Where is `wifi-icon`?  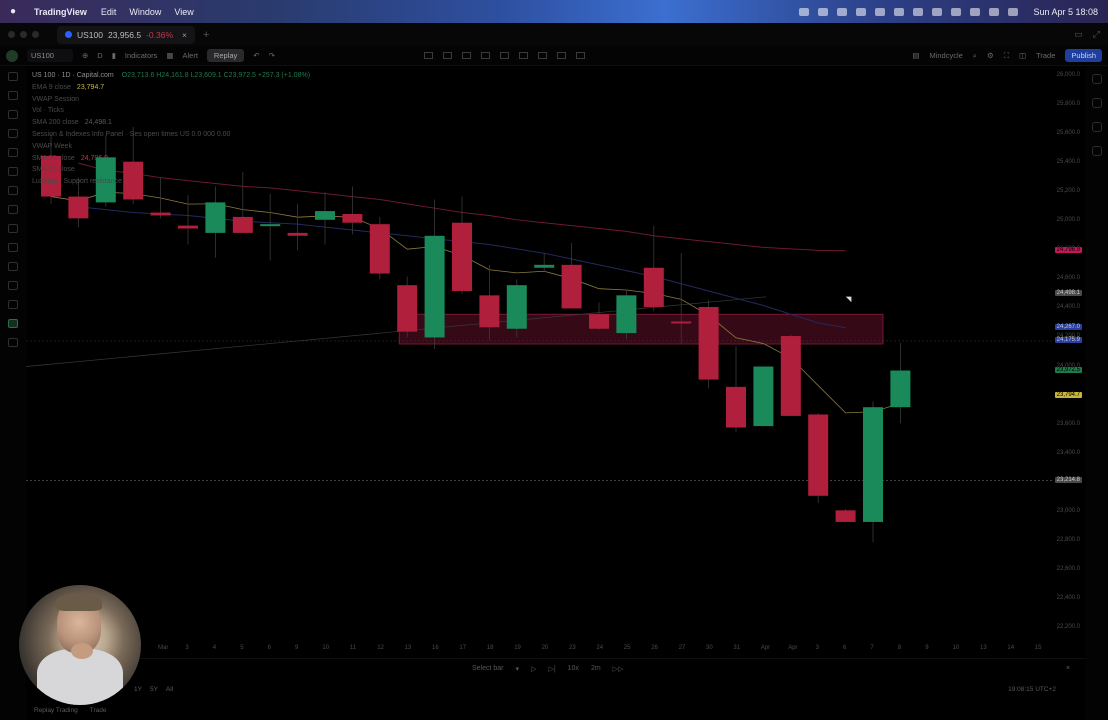 wifi-icon is located at coordinates (994, 11).